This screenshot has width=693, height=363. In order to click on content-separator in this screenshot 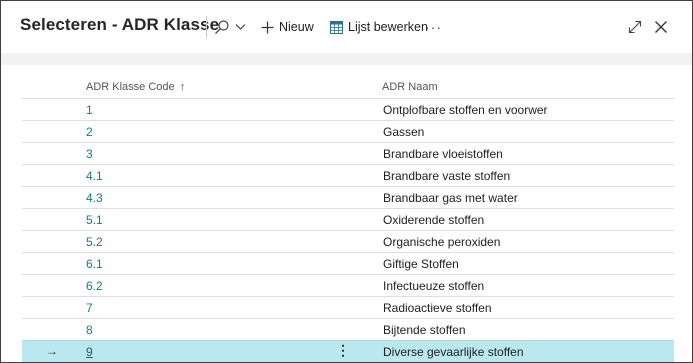, I will do `click(346, 59)`.